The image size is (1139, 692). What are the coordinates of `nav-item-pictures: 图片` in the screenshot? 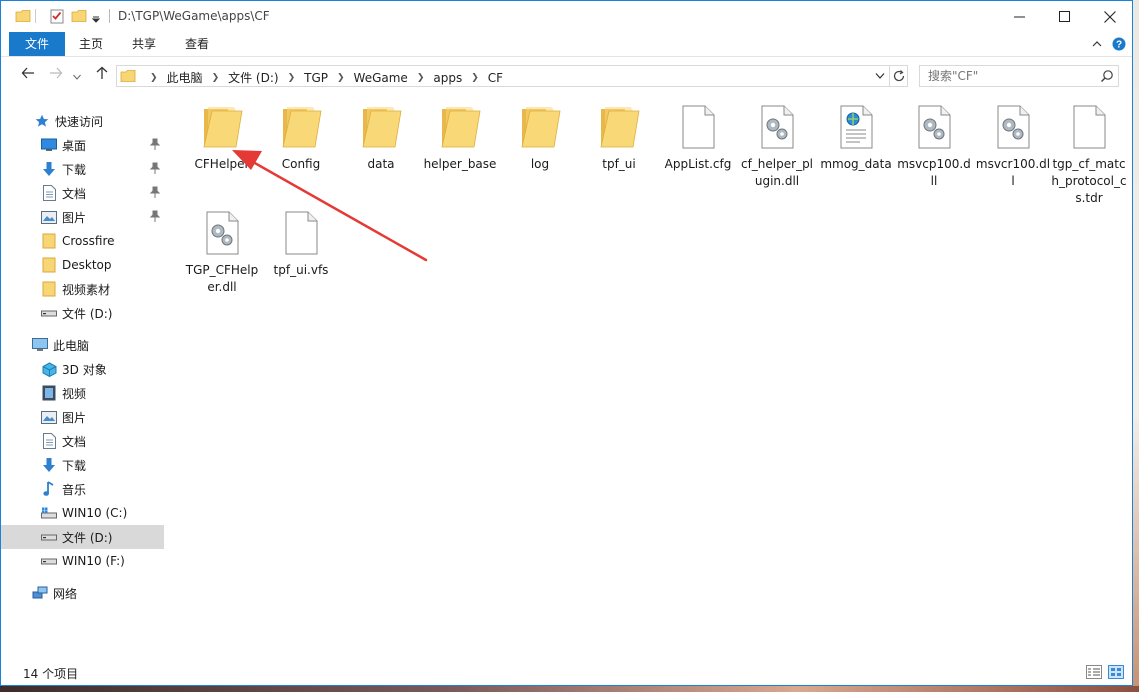 It's located at (82, 217).